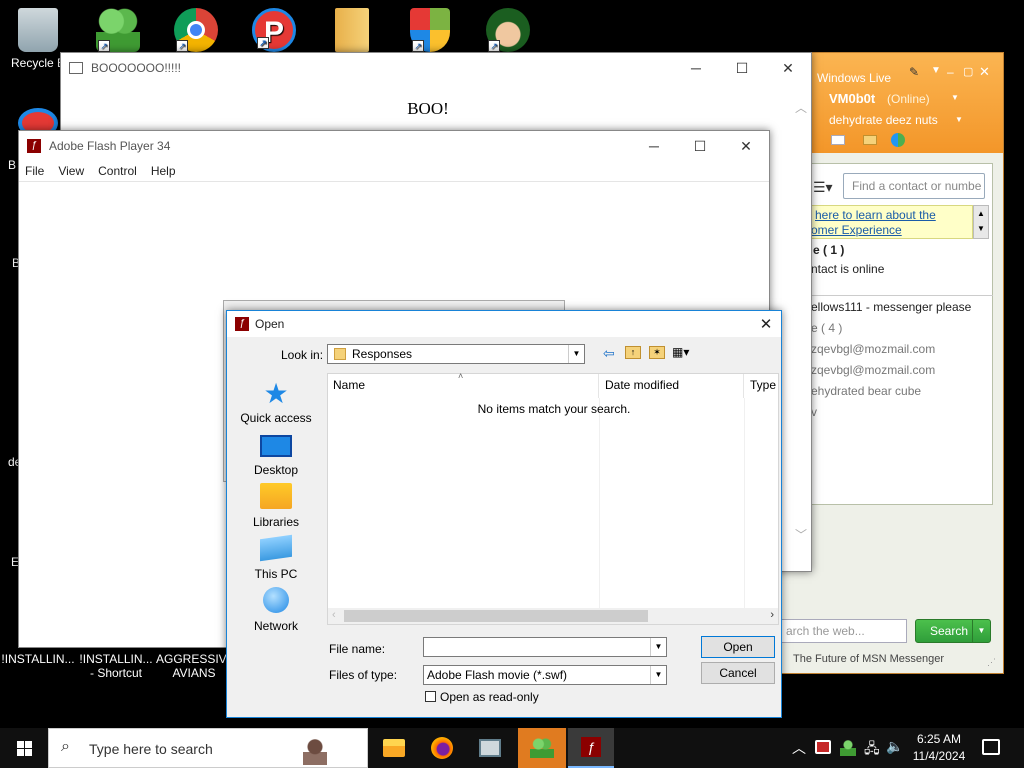 The height and width of the screenshot is (768, 1024). What do you see at coordinates (71, 171) in the screenshot?
I see `menu-view: View` at bounding box center [71, 171].